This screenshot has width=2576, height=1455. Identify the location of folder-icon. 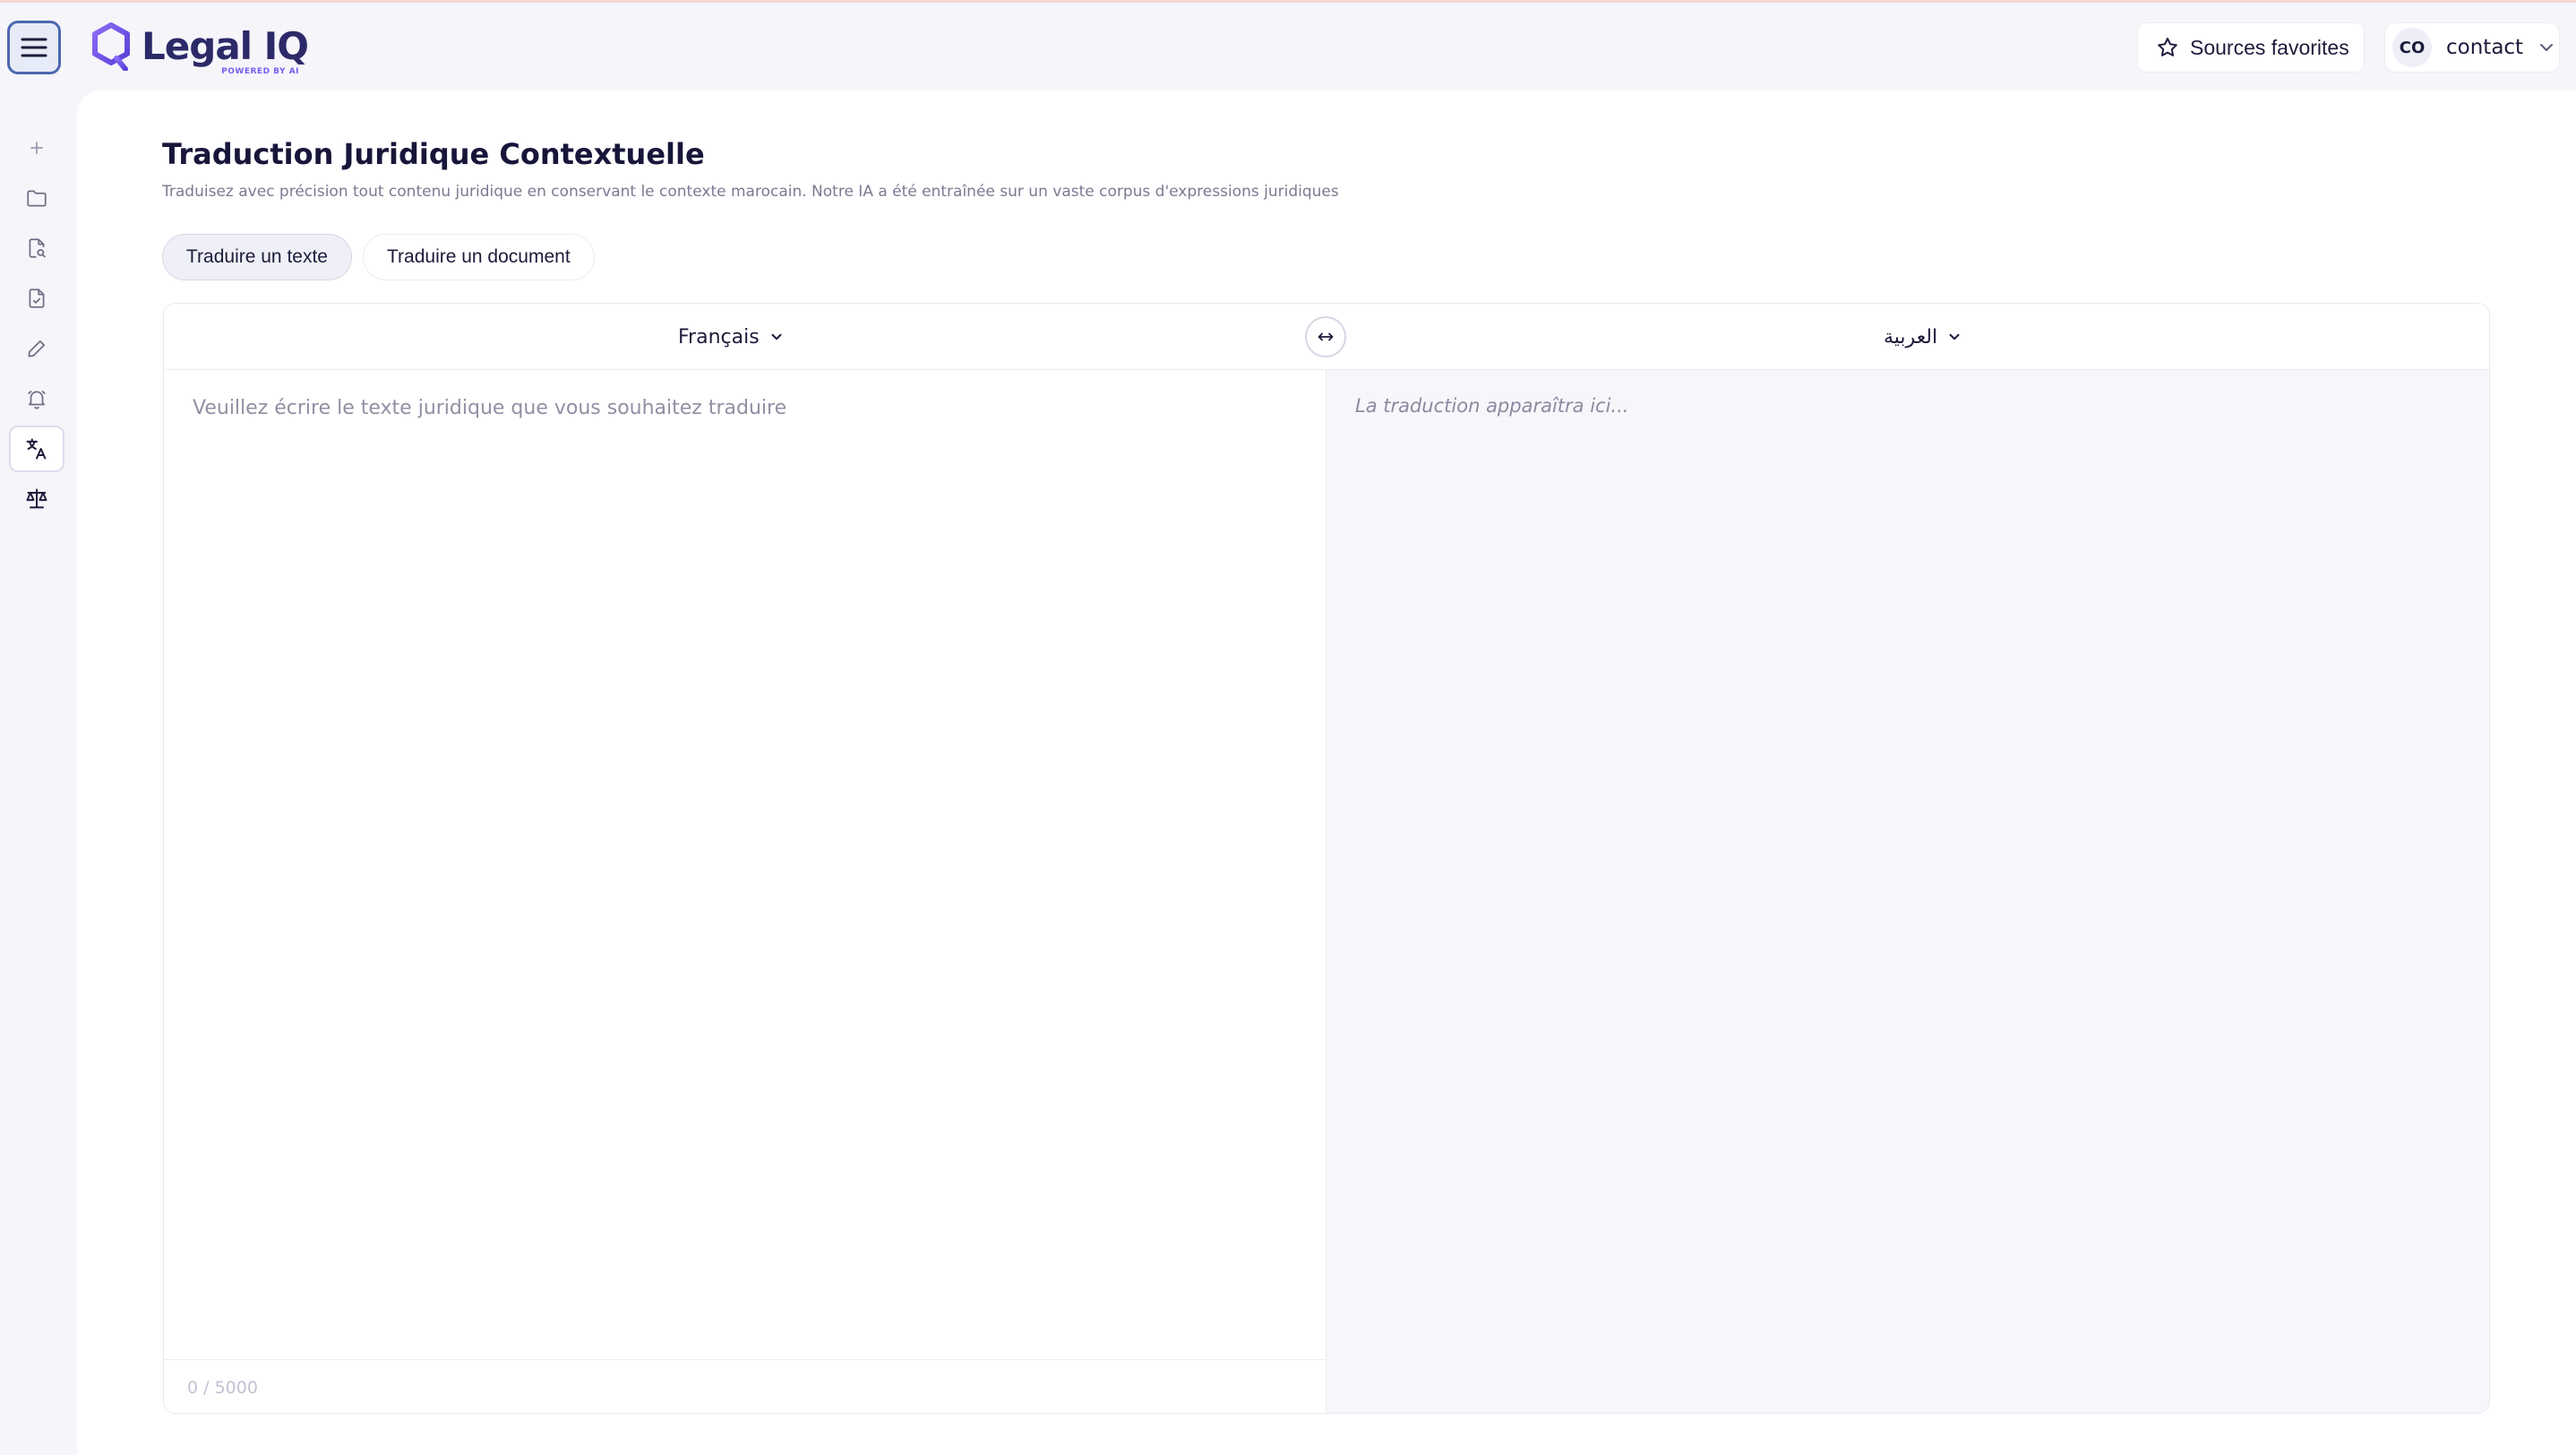
(36, 198).